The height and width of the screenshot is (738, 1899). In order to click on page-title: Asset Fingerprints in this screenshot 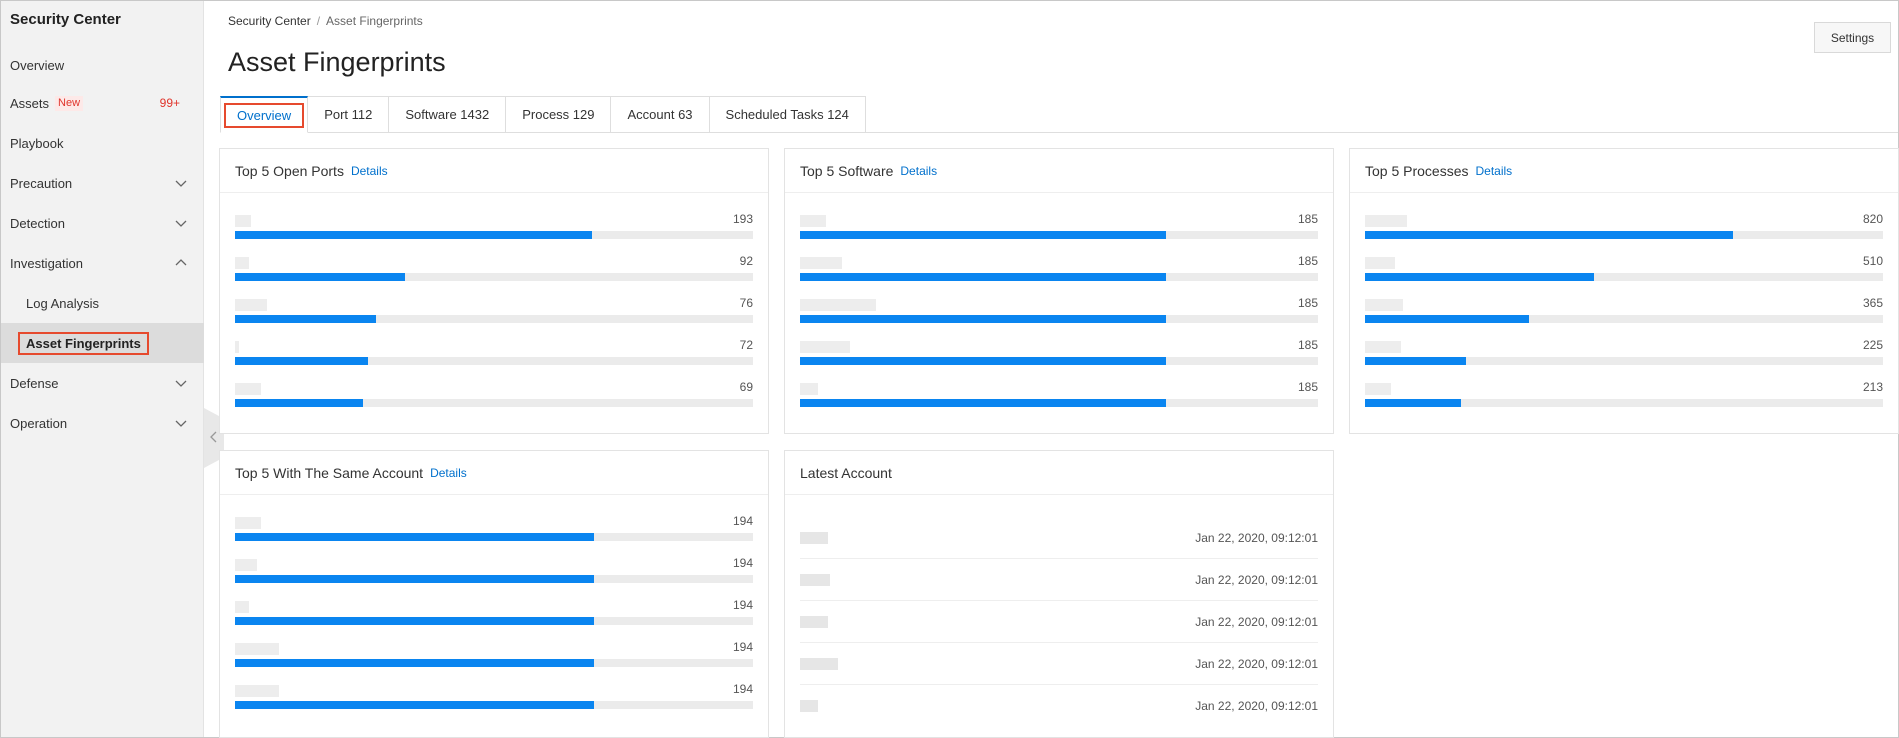, I will do `click(337, 62)`.